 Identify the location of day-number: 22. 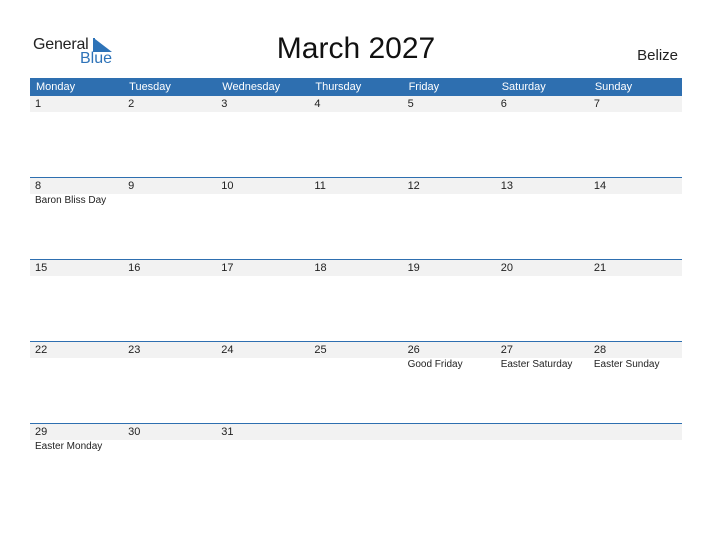
(41, 350).